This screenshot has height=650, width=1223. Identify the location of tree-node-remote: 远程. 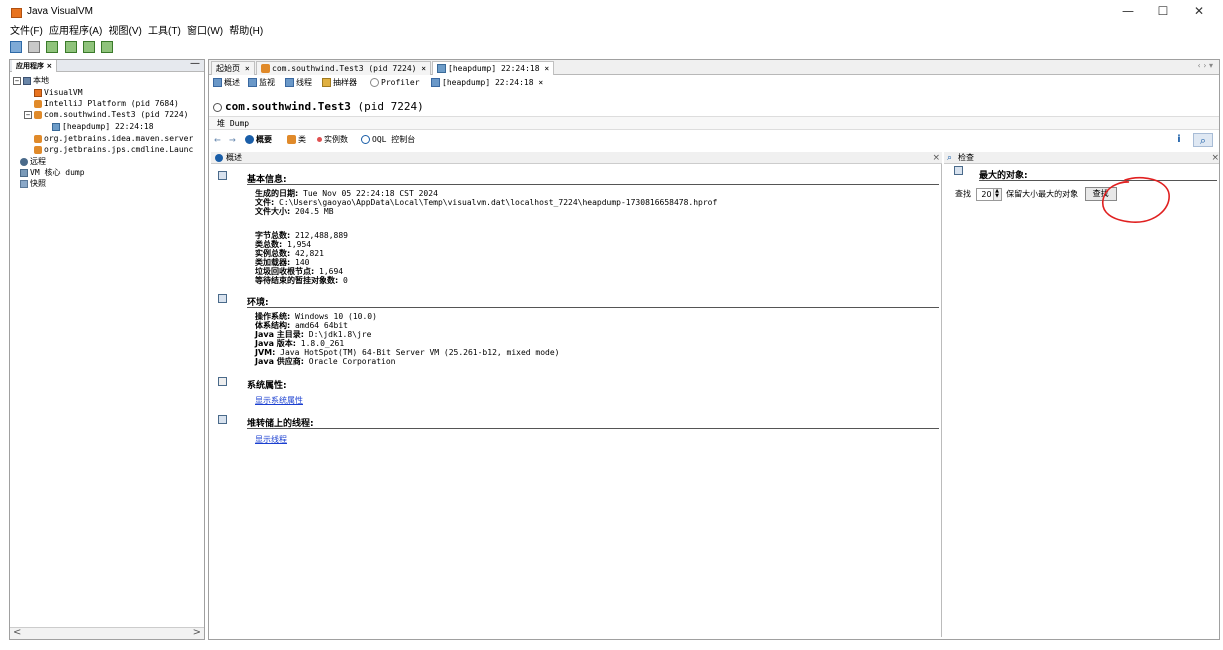
(33, 161).